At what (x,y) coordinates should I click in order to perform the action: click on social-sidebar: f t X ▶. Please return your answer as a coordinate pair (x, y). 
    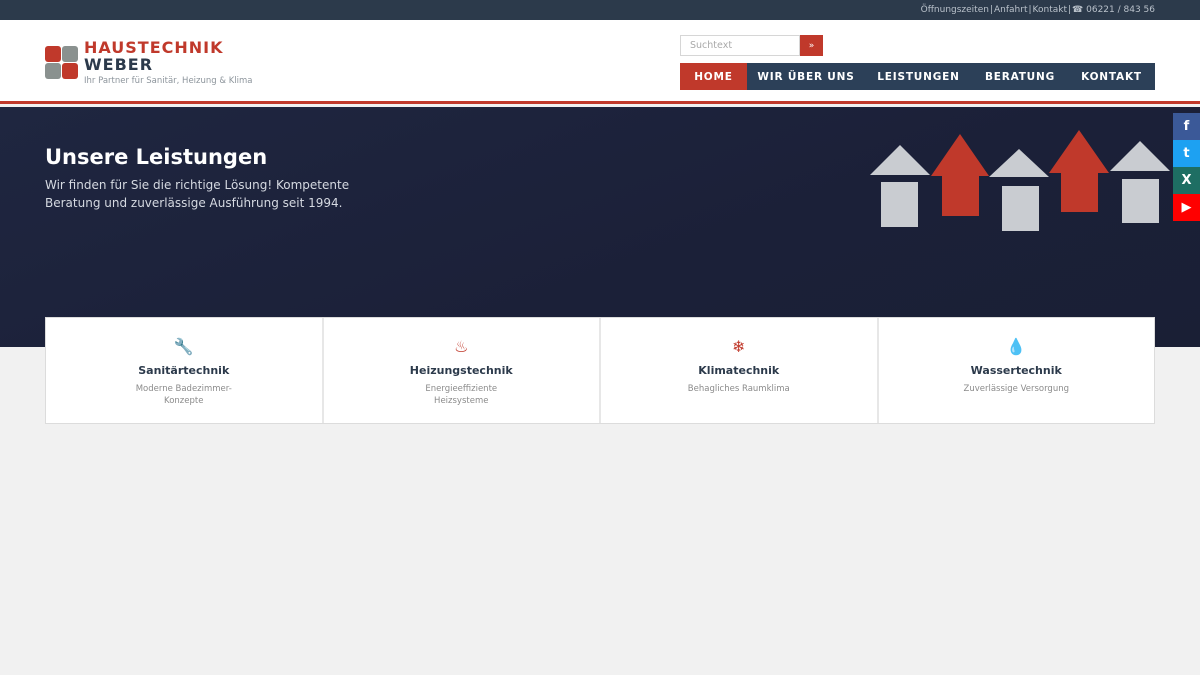
    Looking at the image, I should click on (1186, 167).